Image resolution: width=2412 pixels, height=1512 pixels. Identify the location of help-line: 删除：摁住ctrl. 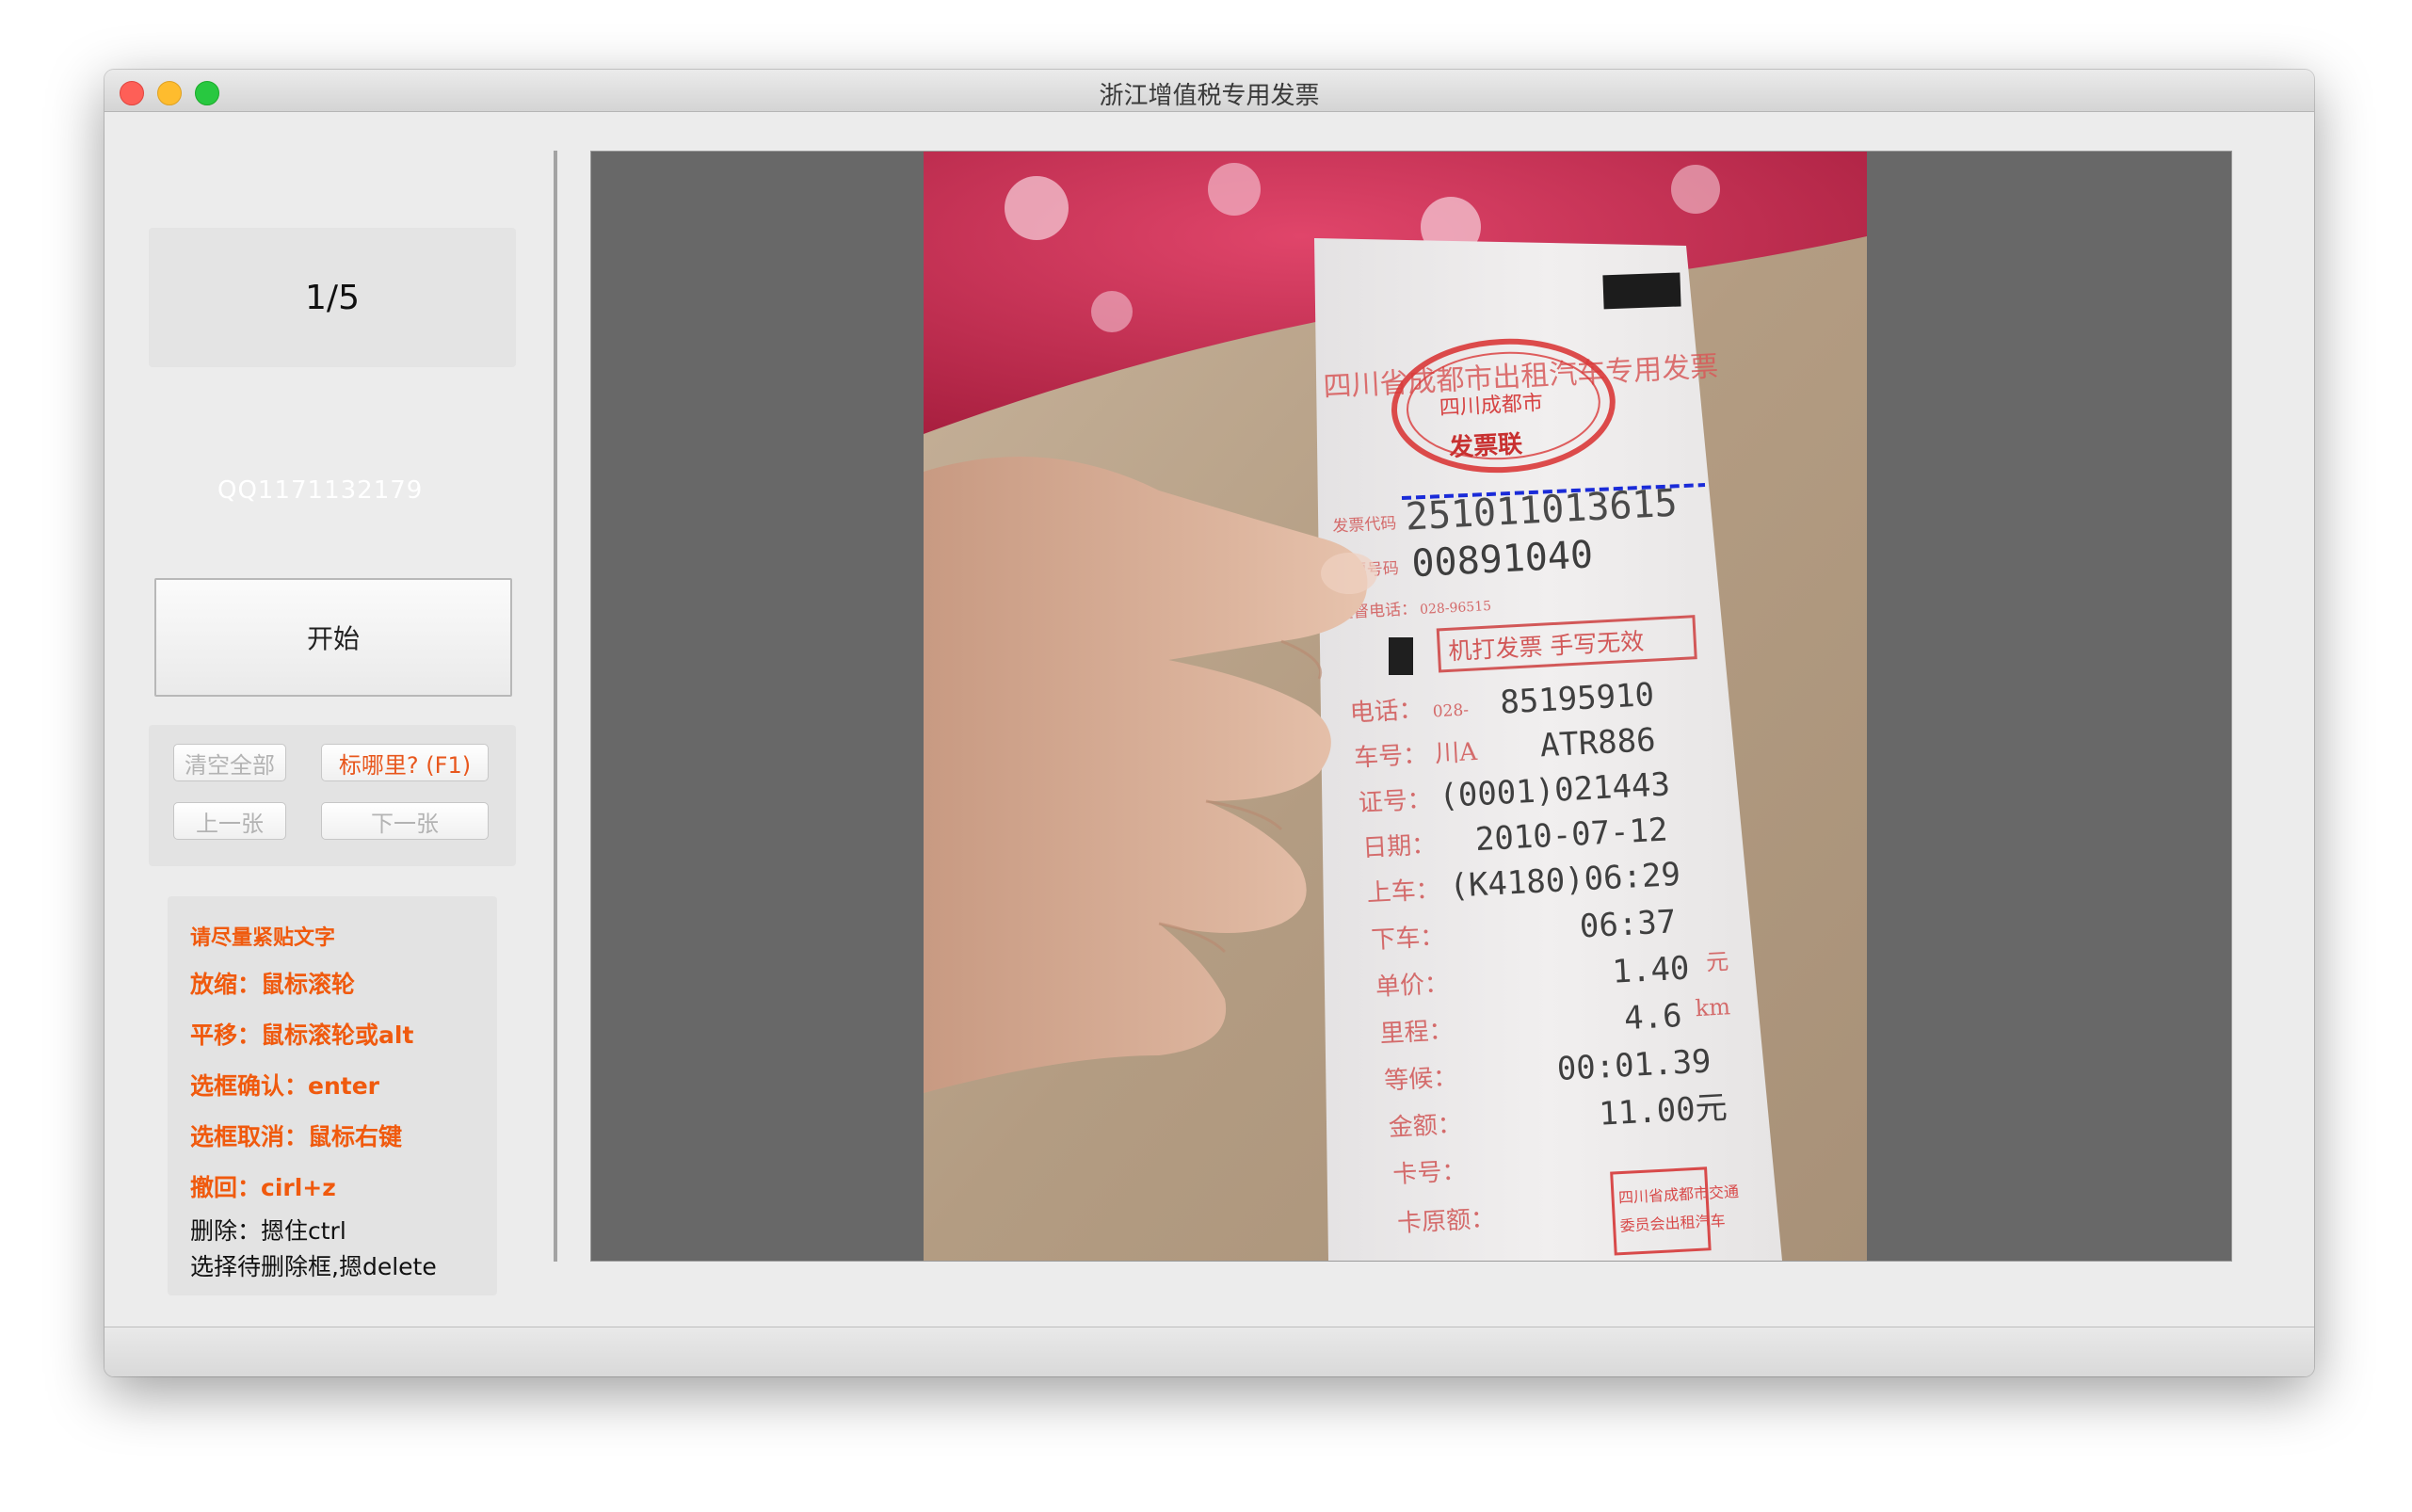
(268, 1231).